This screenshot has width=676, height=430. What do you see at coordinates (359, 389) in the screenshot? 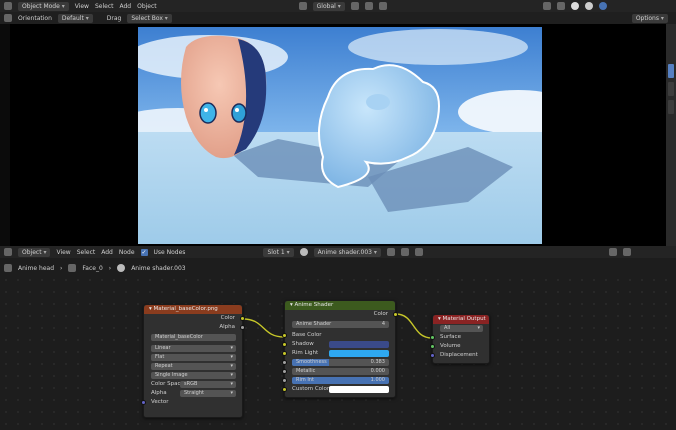
I see `custom-color-swatch` at bounding box center [359, 389].